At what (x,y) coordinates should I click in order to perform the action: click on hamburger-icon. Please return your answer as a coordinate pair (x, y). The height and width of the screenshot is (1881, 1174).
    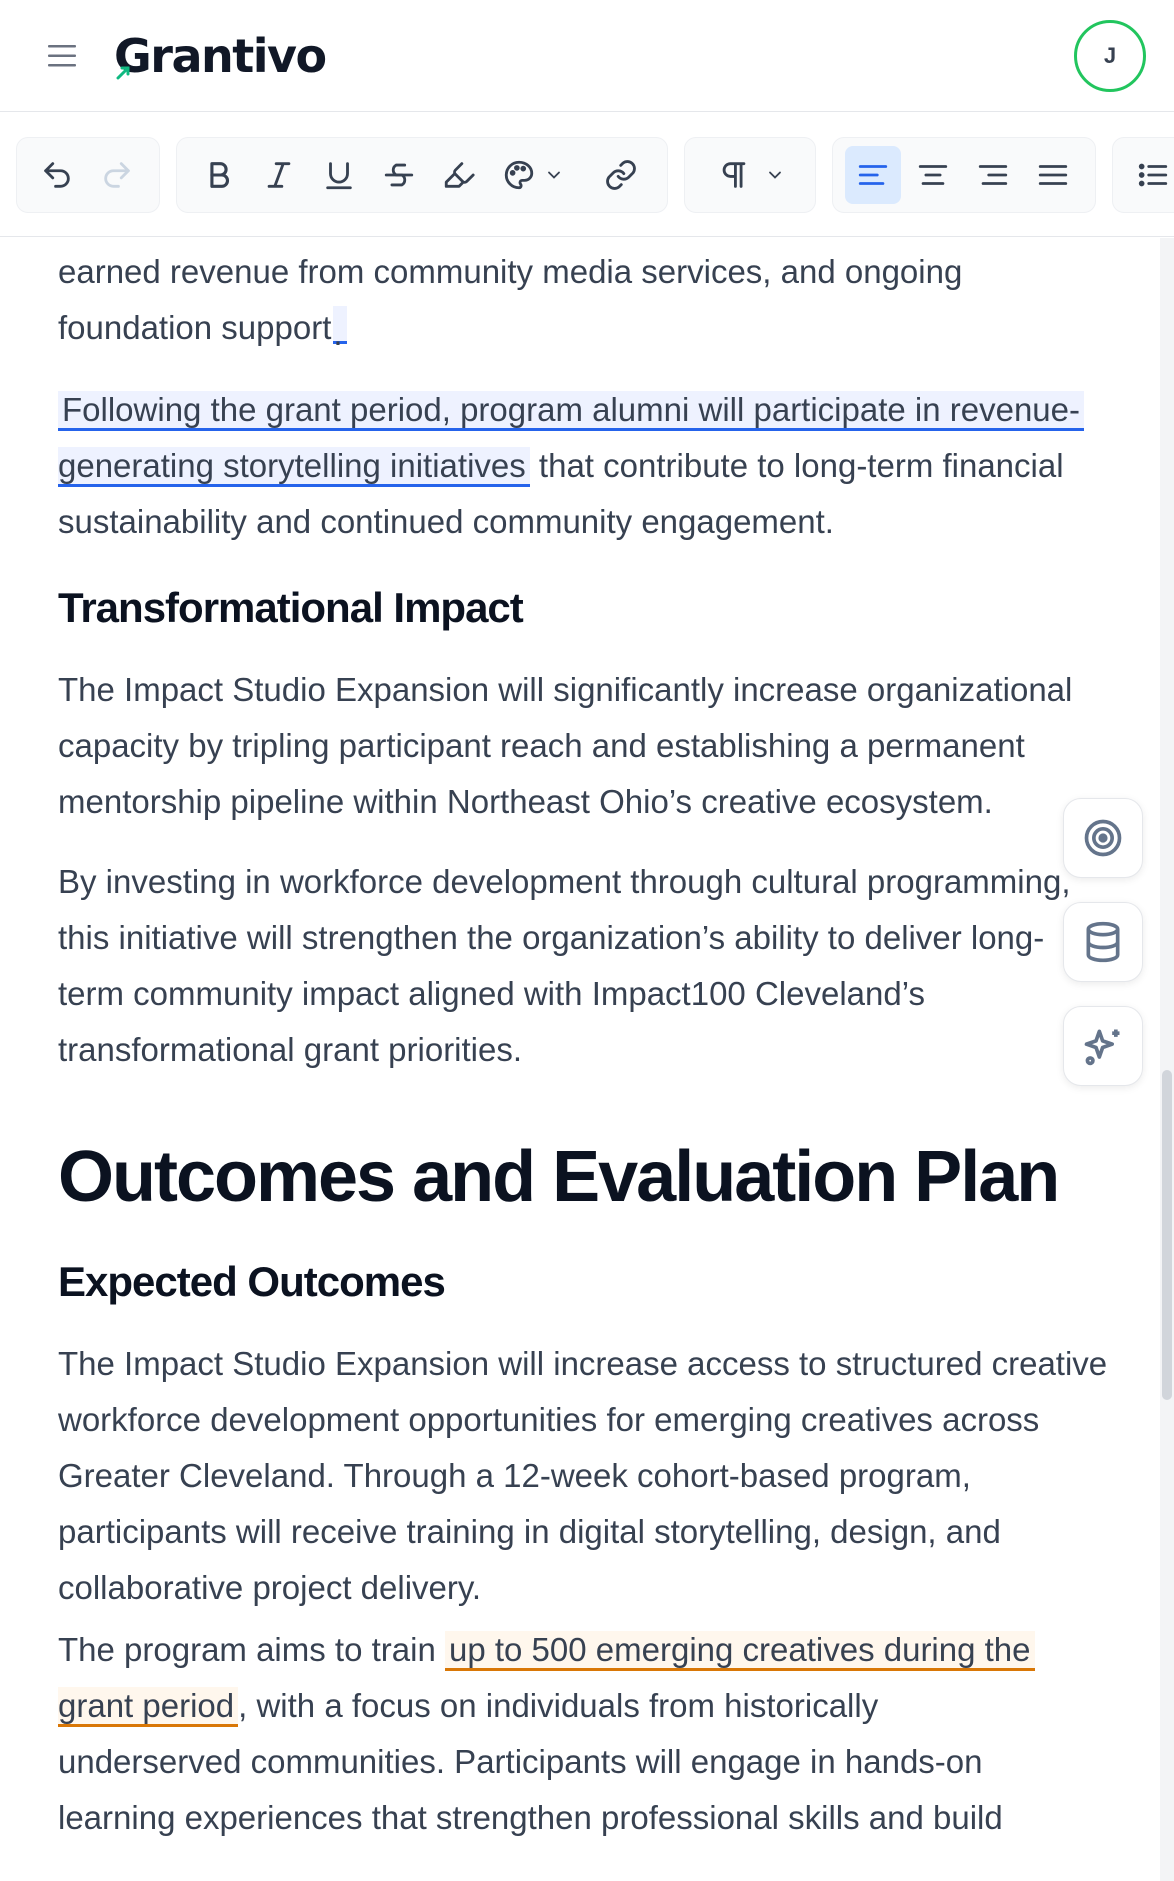
    Looking at the image, I should click on (62, 56).